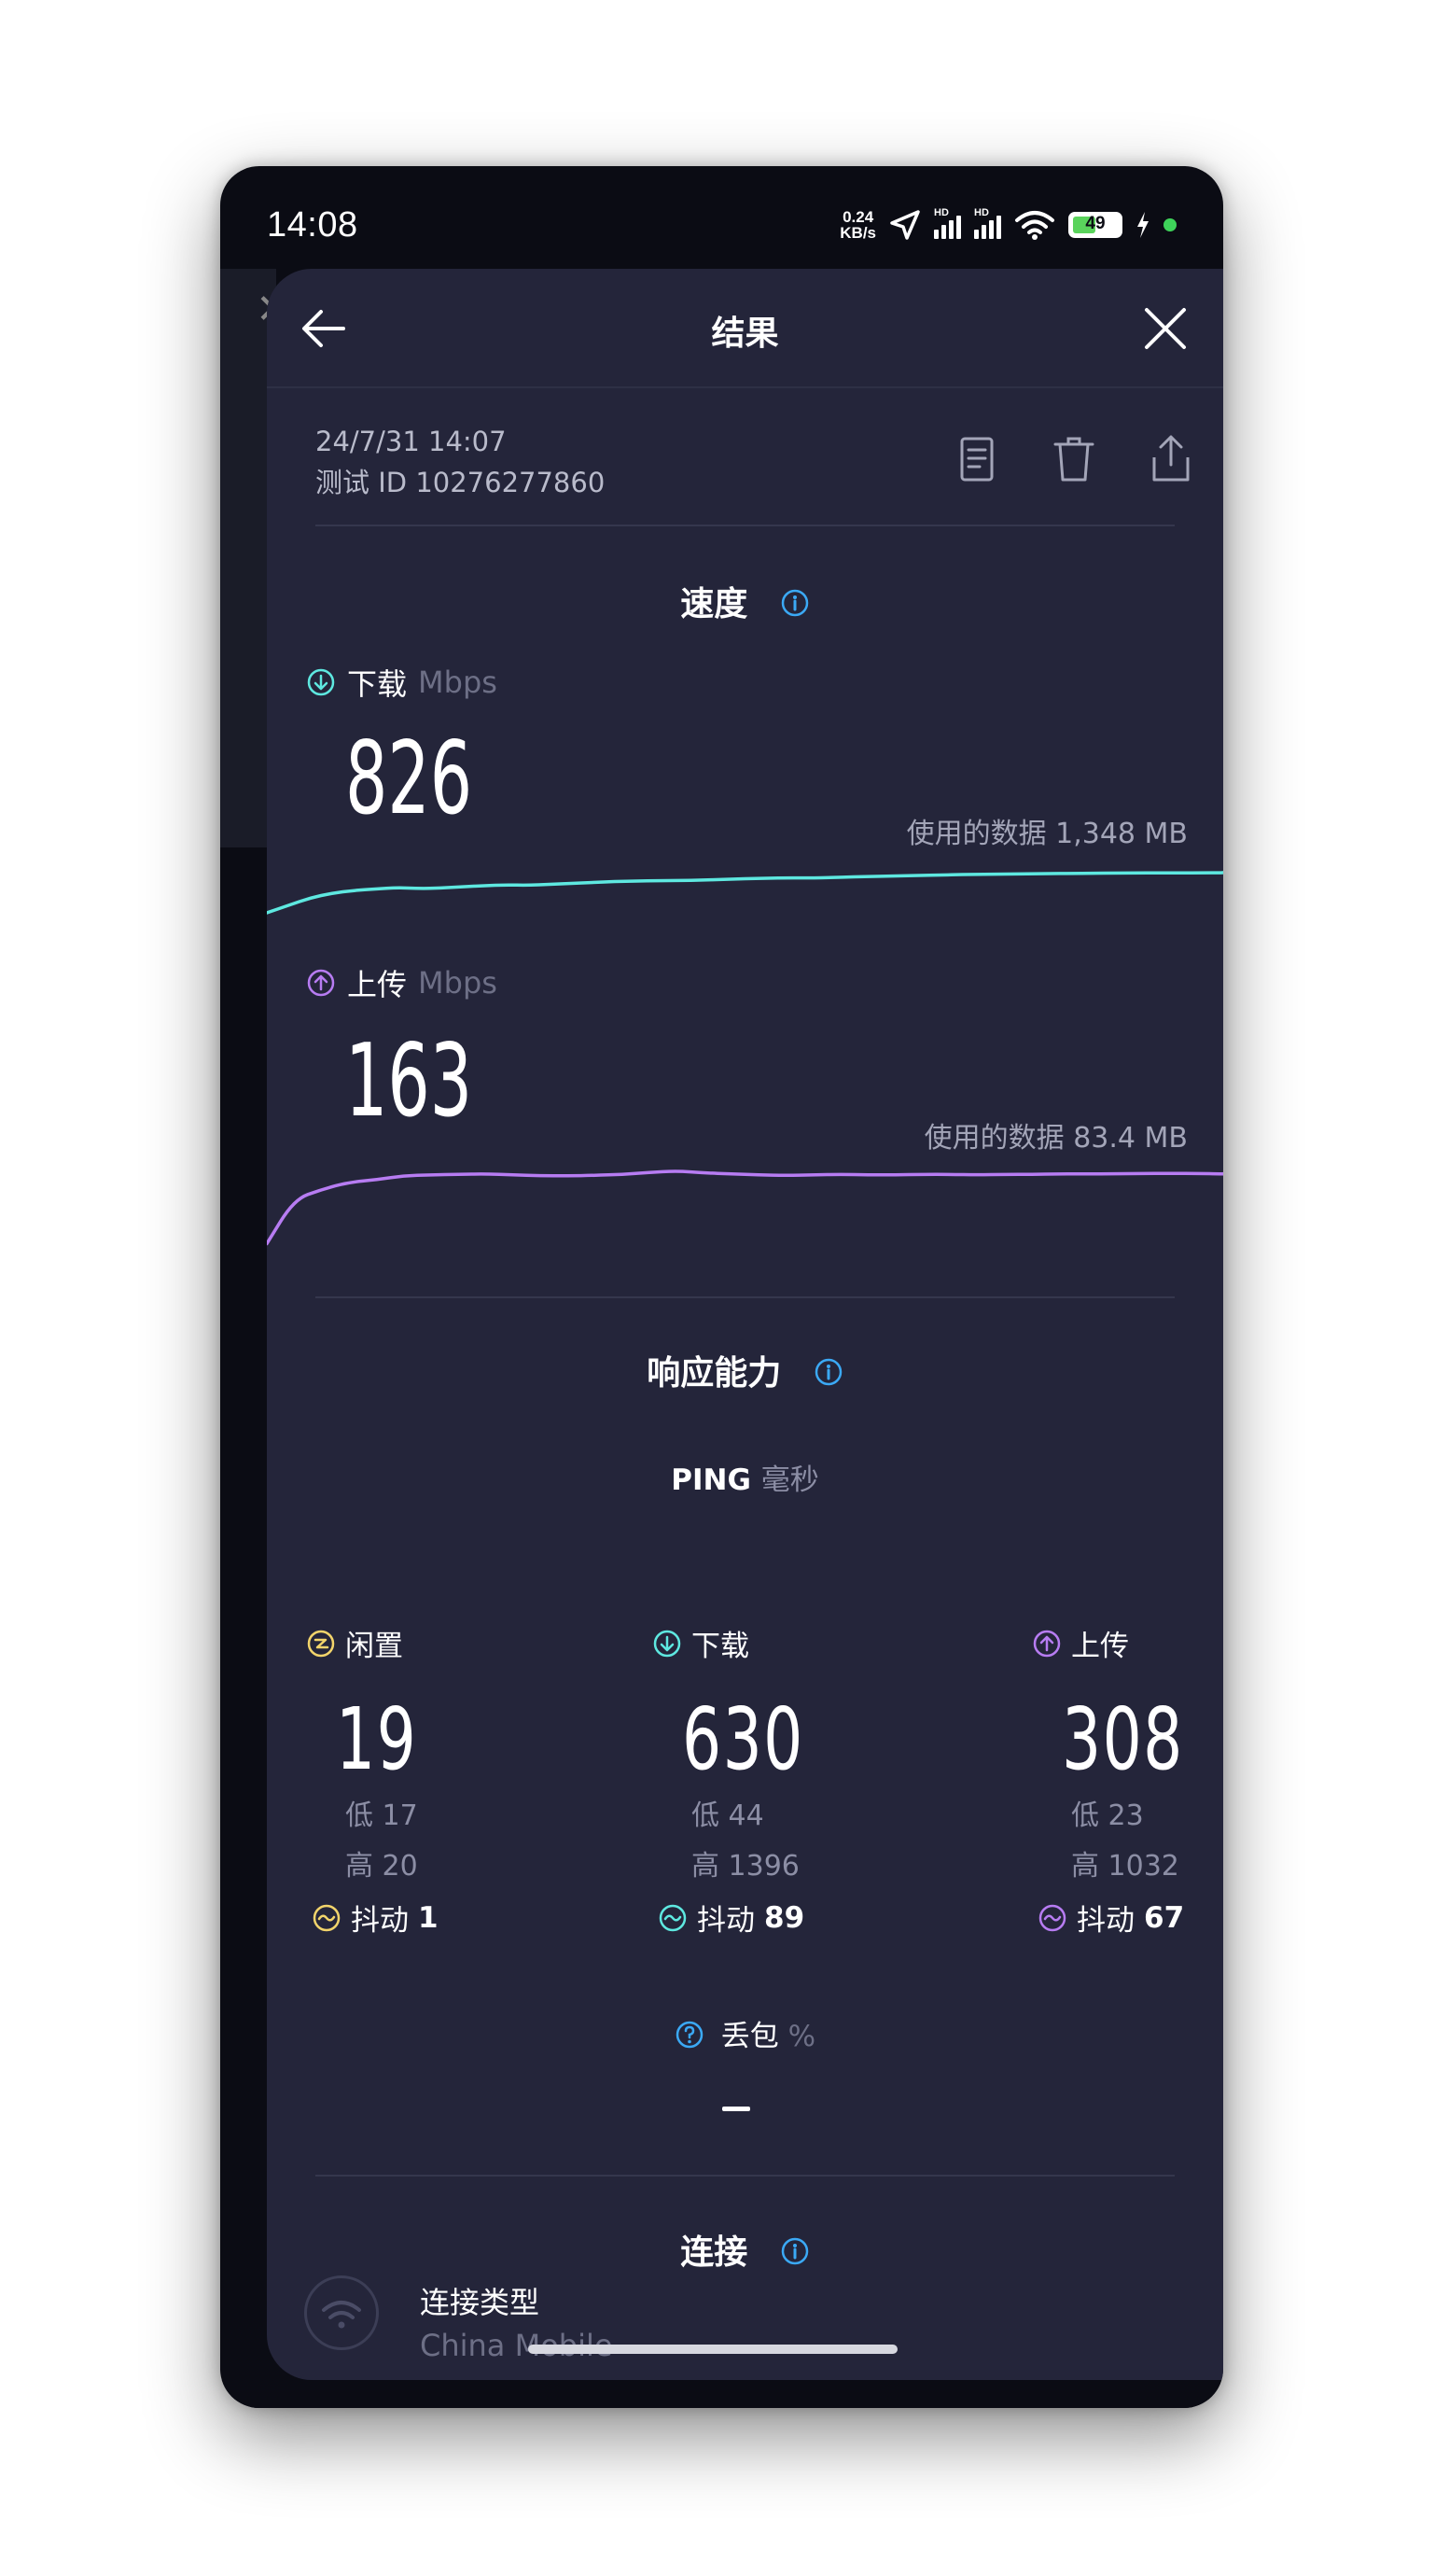  I want to click on ping-heading: PING 毫秒, so click(745, 1477).